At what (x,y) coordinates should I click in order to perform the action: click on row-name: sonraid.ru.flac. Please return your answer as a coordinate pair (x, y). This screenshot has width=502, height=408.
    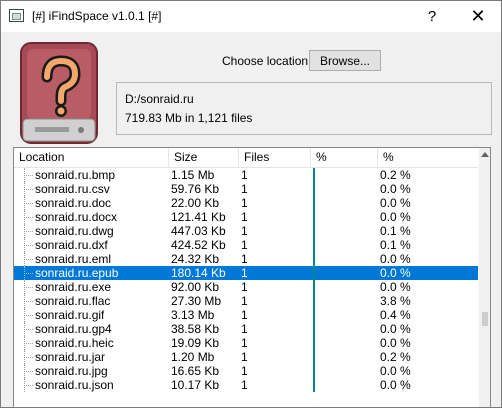
    Looking at the image, I should click on (73, 301).